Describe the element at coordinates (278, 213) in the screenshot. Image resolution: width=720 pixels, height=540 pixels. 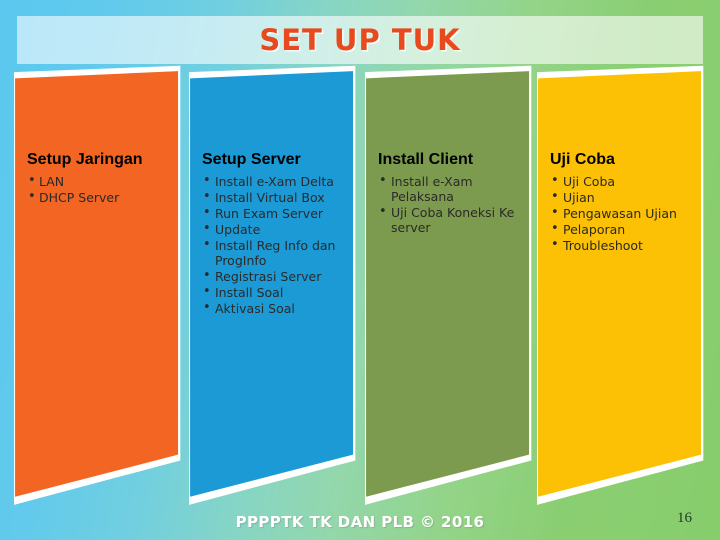
I see `list-item: Run Exam Server` at that location.